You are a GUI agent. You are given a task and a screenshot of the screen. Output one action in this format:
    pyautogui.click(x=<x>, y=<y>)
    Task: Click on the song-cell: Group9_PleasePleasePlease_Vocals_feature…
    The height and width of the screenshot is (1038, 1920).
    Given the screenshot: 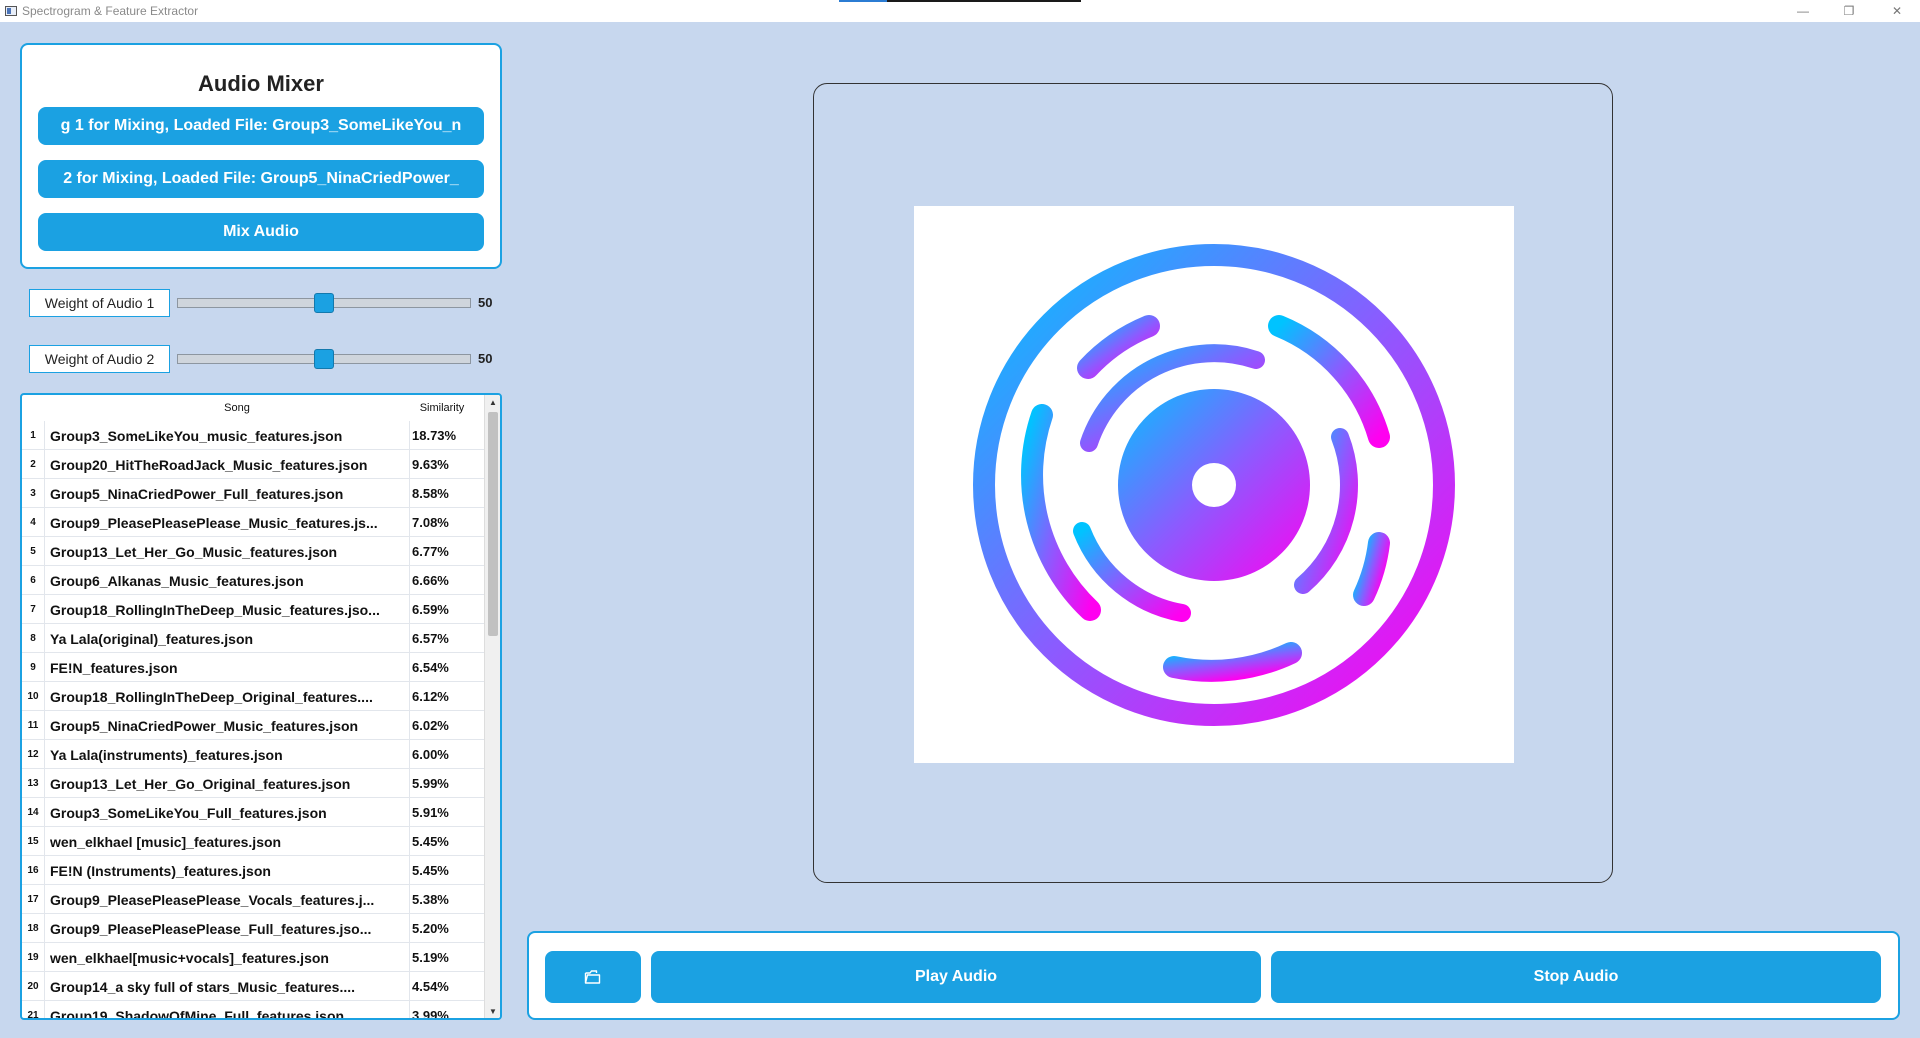 What is the action you would take?
    pyautogui.click(x=227, y=899)
    